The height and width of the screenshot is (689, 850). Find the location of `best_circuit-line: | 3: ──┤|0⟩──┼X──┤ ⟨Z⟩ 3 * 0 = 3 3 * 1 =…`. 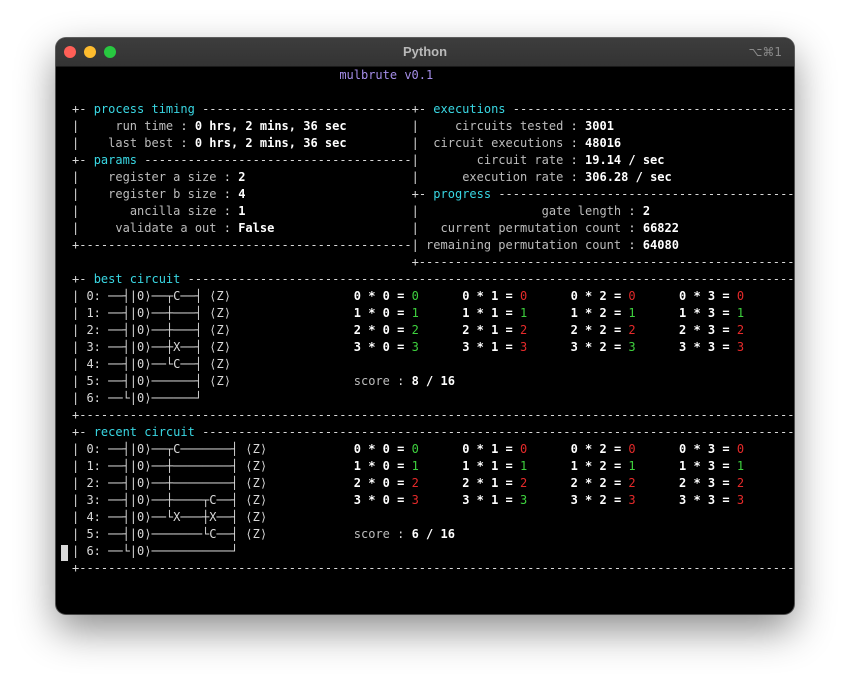

best_circuit-line: | 3: ──┤|0⟩──┼X──┤ ⟨Z⟩ 3 * 0 = 3 3 * 1 =… is located at coordinates (408, 347).